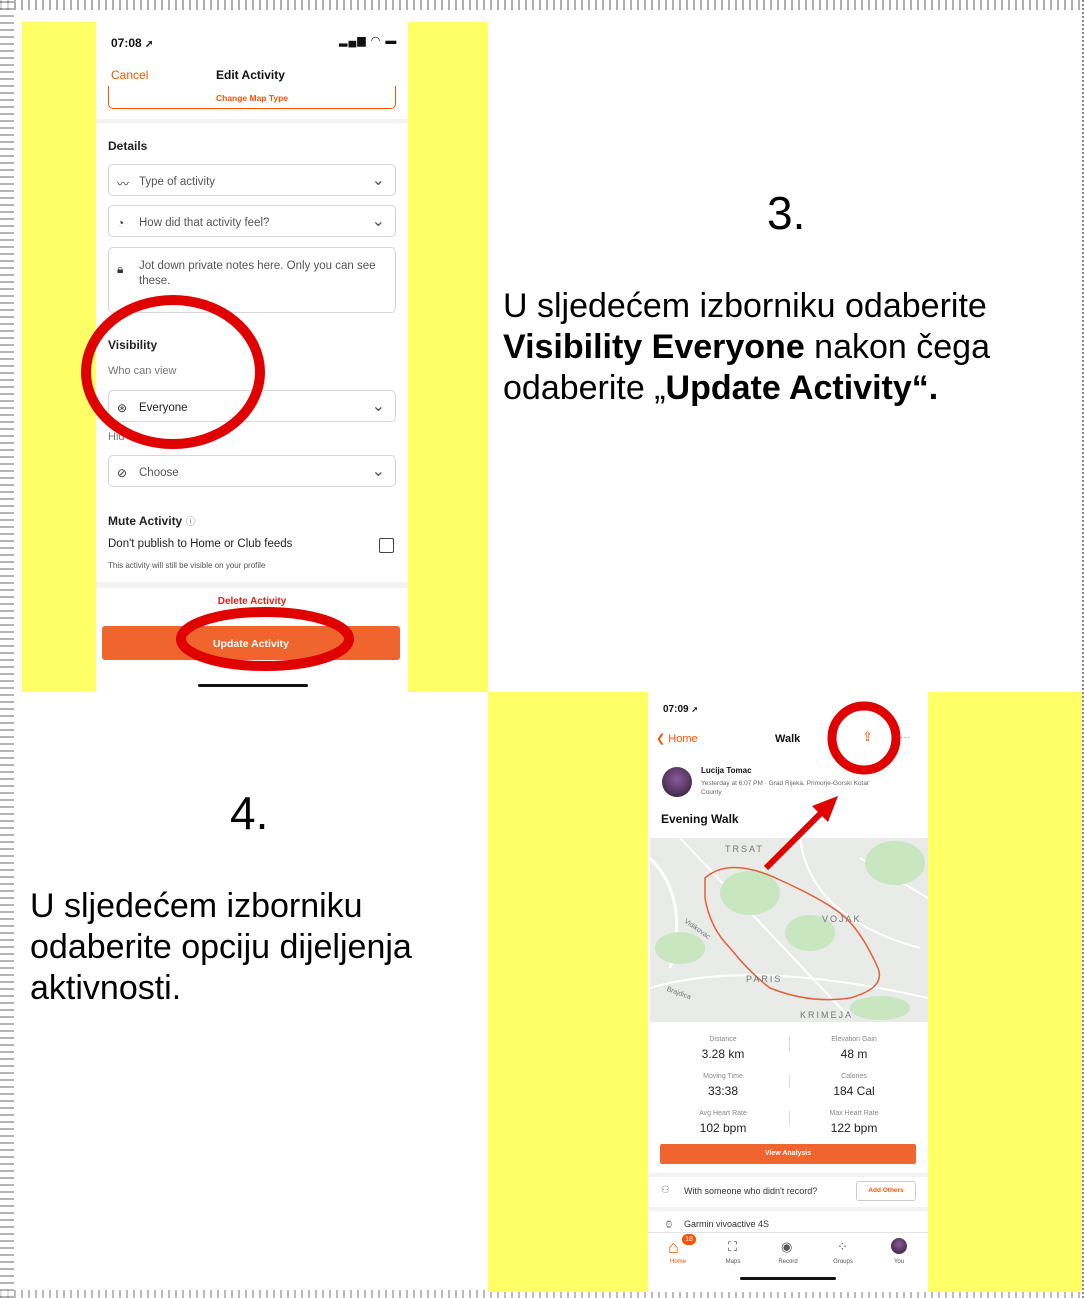  Describe the element at coordinates (249, 813) in the screenshot. I see `step4-number: 4.` at that location.